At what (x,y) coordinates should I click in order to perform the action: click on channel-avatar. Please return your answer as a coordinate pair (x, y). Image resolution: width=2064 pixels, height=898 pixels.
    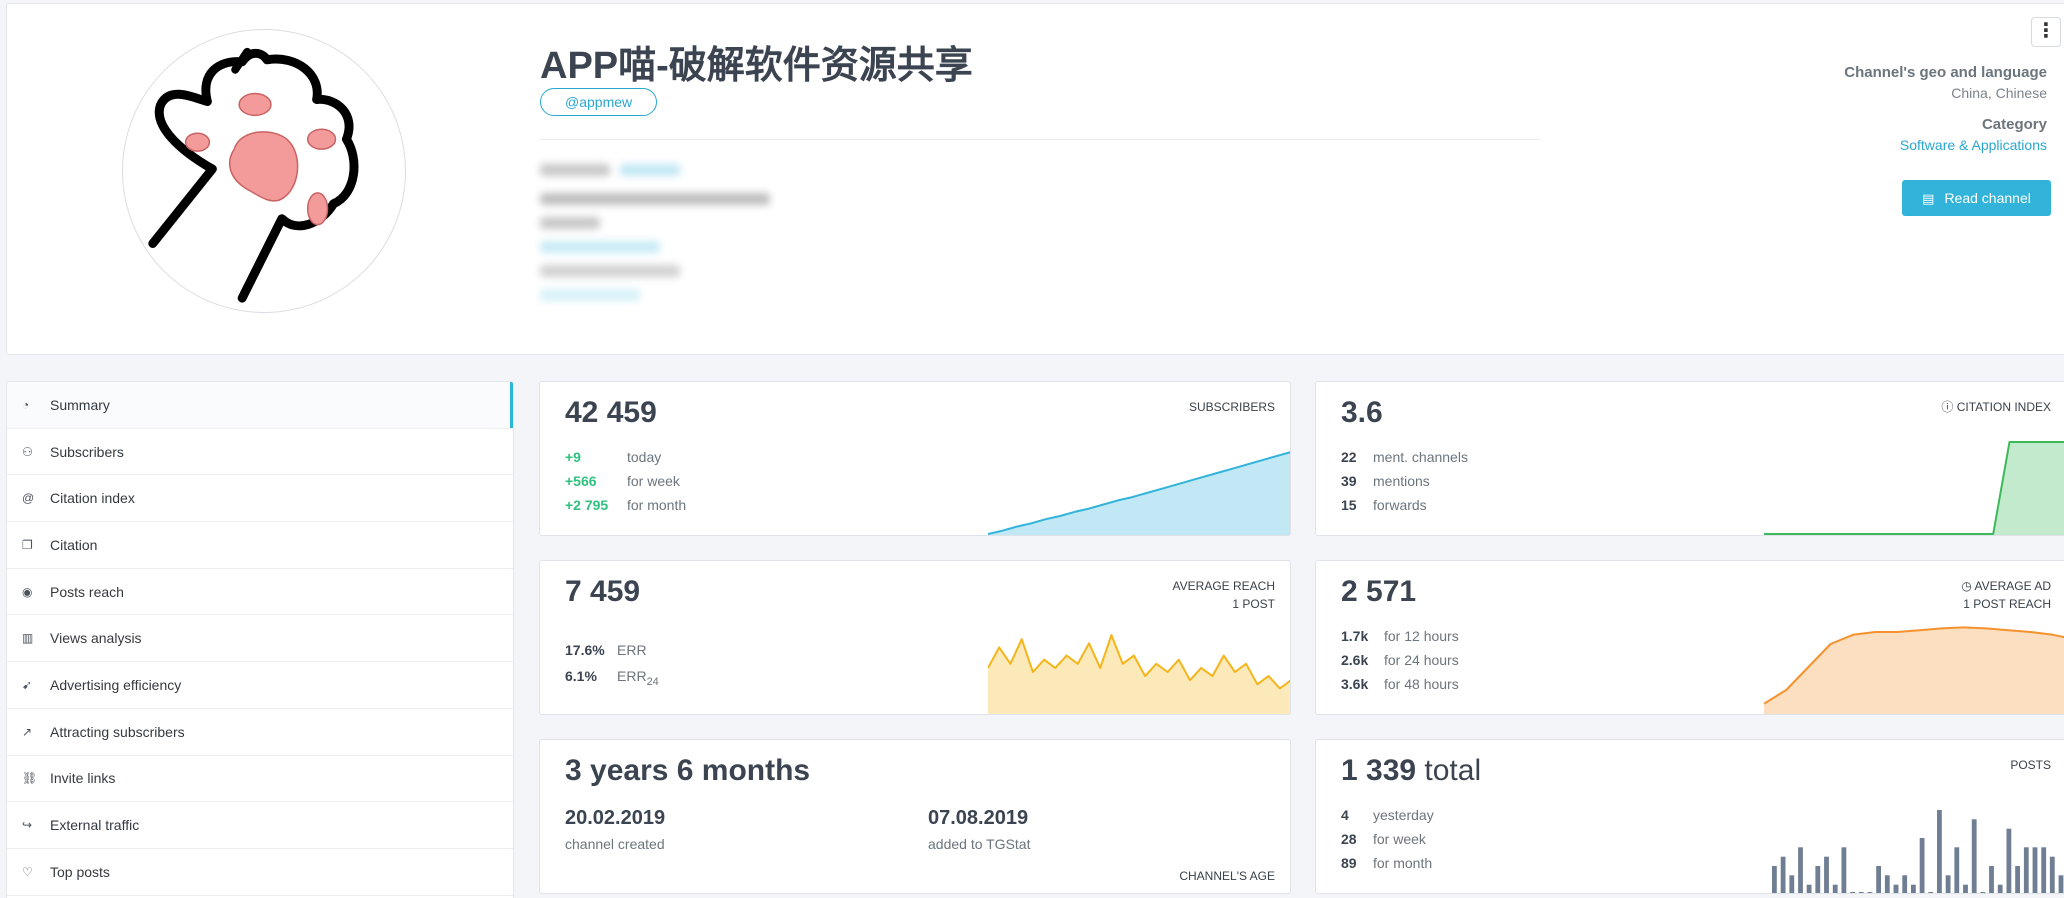
    Looking at the image, I should click on (264, 171).